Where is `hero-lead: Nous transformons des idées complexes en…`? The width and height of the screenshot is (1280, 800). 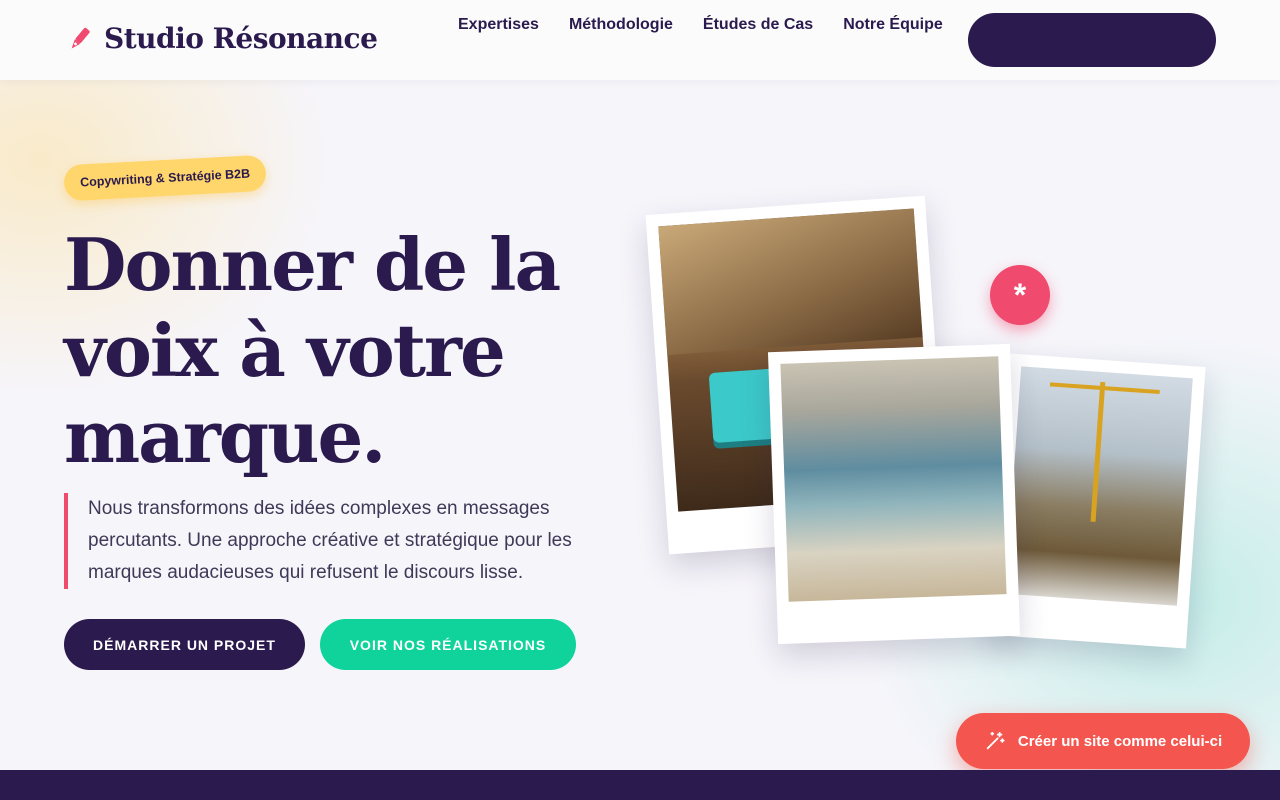
hero-lead: Nous transformons des idées complexes en… is located at coordinates (324, 541).